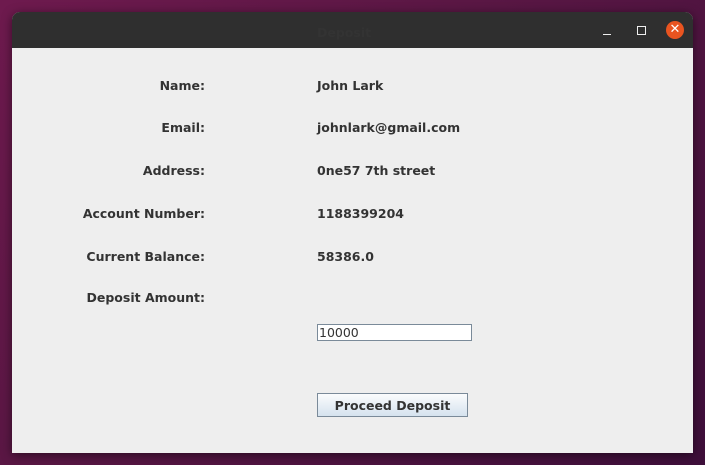  What do you see at coordinates (607, 30) in the screenshot?
I see `minimize-button` at bounding box center [607, 30].